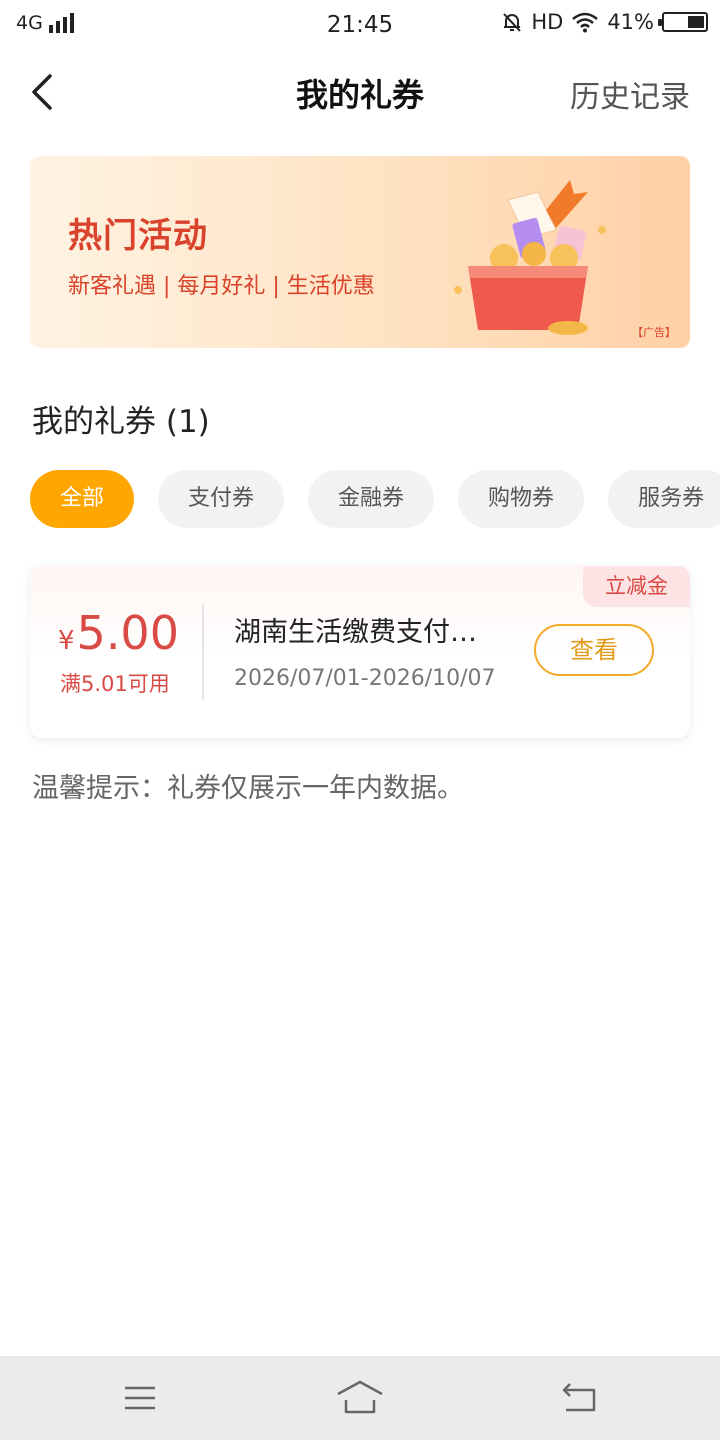  What do you see at coordinates (66, 641) in the screenshot?
I see `currency-symbol: ¥` at bounding box center [66, 641].